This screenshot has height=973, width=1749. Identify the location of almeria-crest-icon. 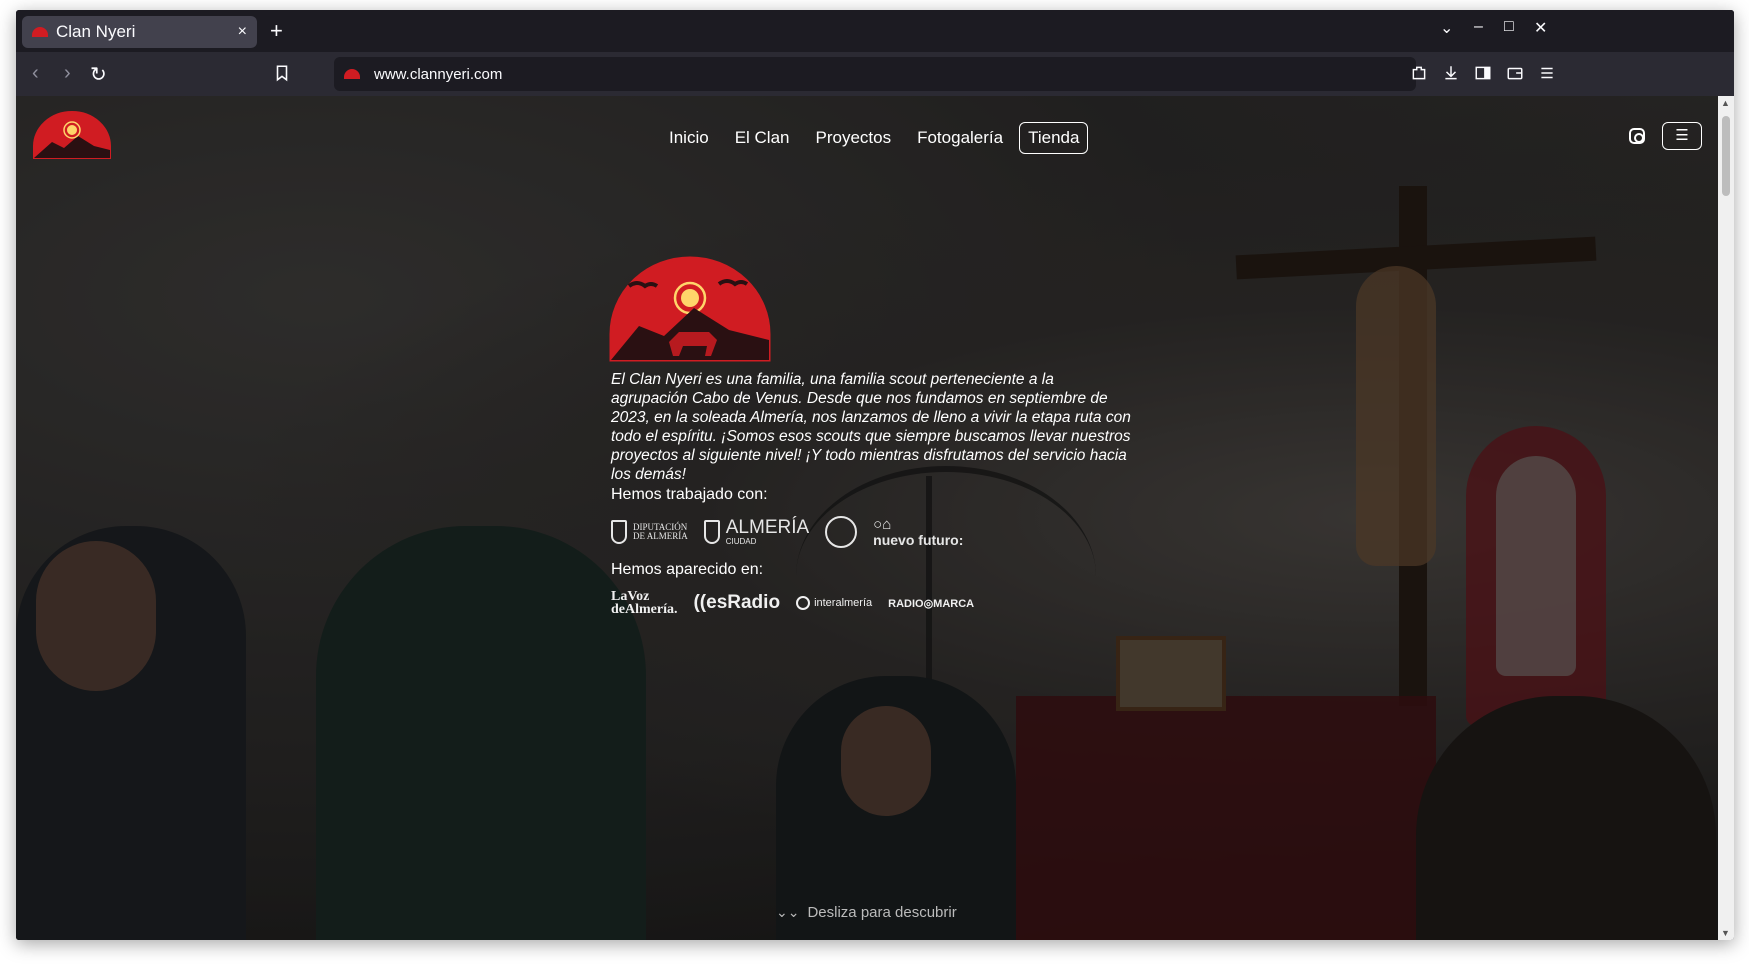
(711, 532).